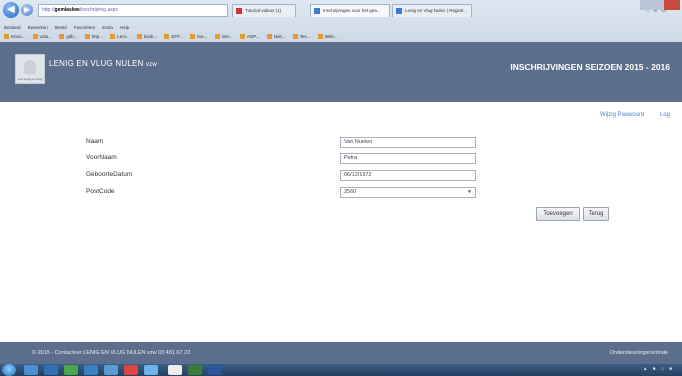  I want to click on tab-tutorial: Tutorial-videos (1), so click(264, 10).